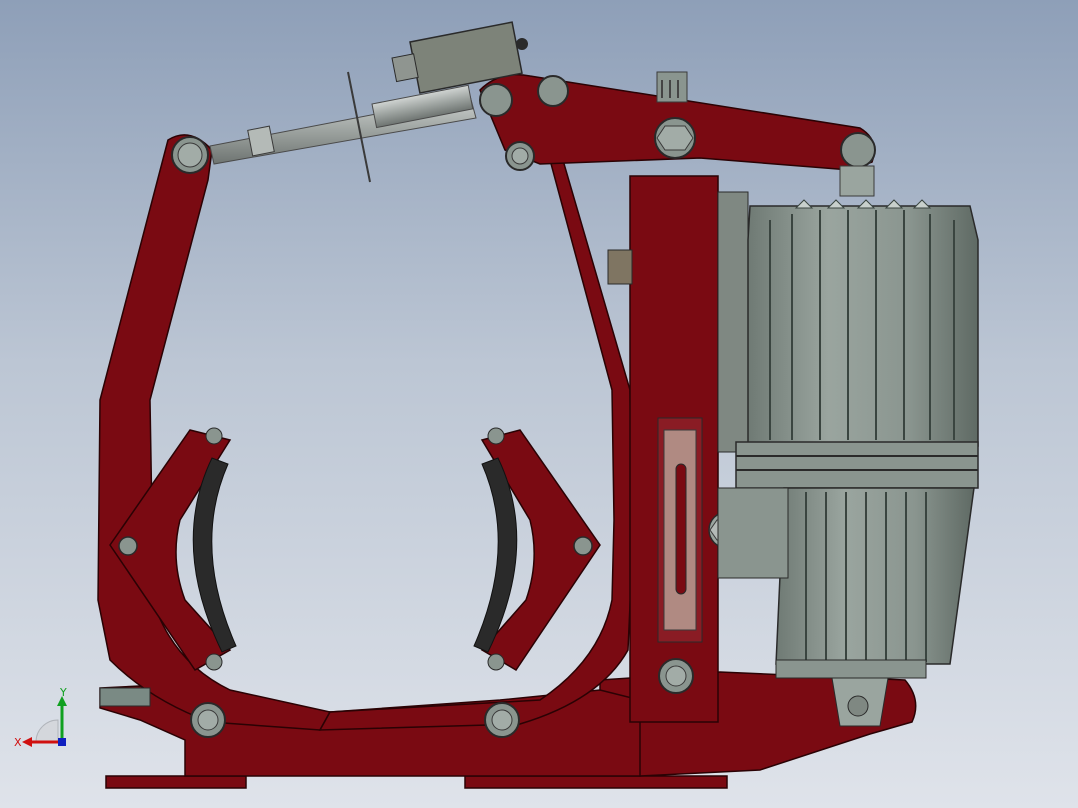  I want to click on base-plate, so click(416, 782).